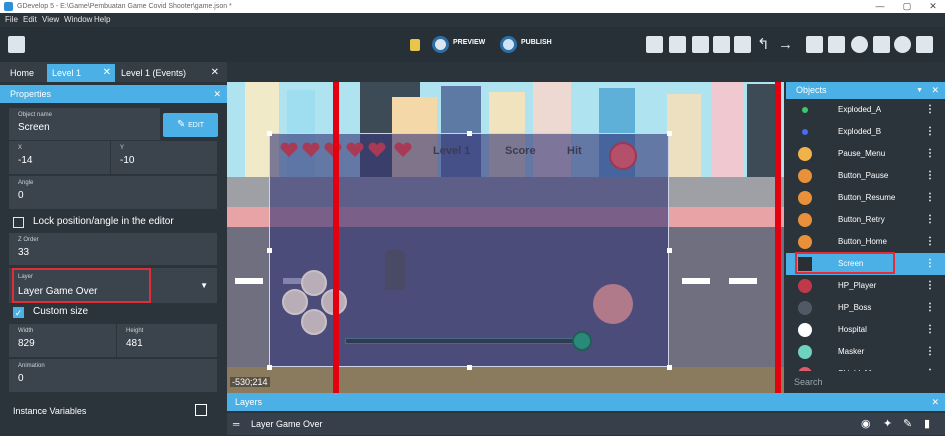 Image resolution: width=945 pixels, height=436 pixels. I want to click on object-search-input: Search, so click(865, 382).